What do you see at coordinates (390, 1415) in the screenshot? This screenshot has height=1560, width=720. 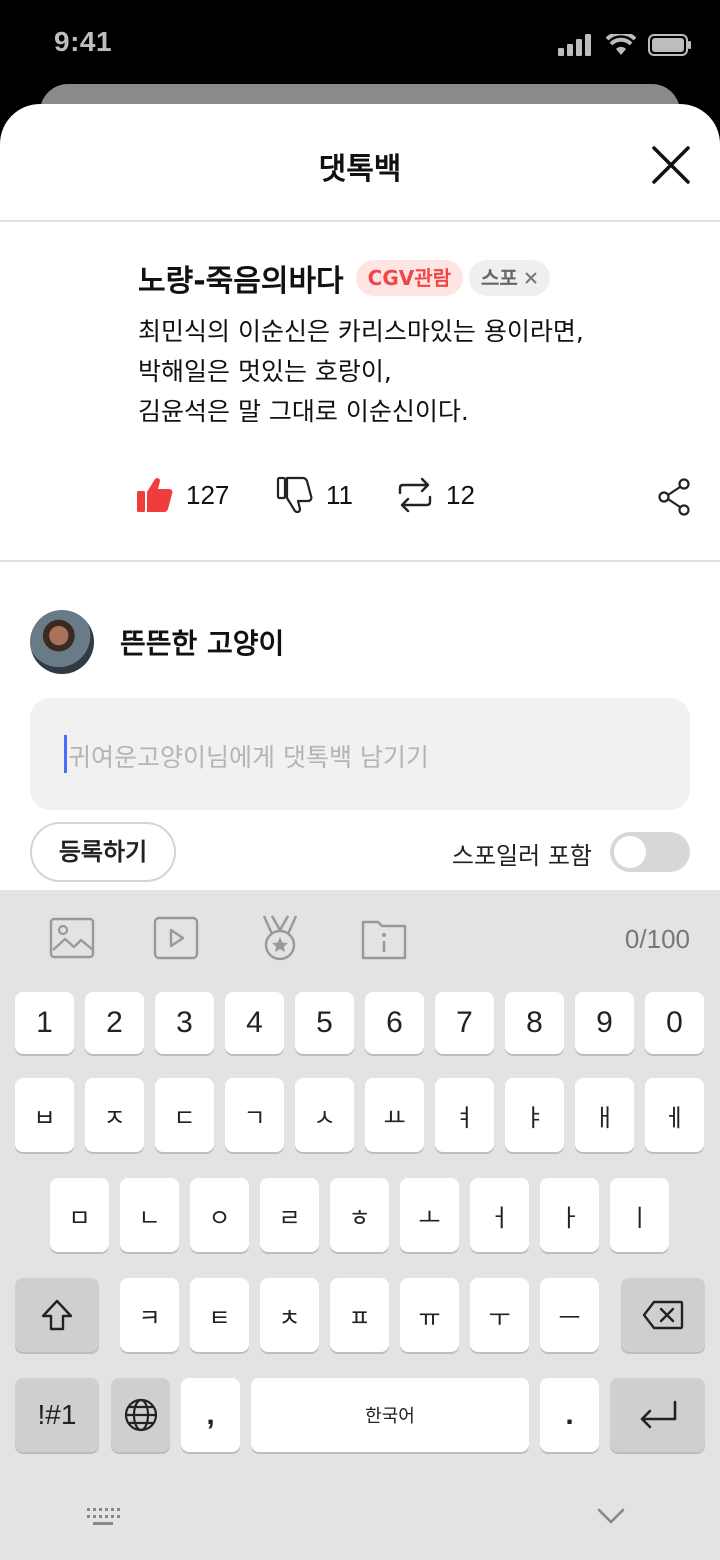 I see `space-key: 한국어` at bounding box center [390, 1415].